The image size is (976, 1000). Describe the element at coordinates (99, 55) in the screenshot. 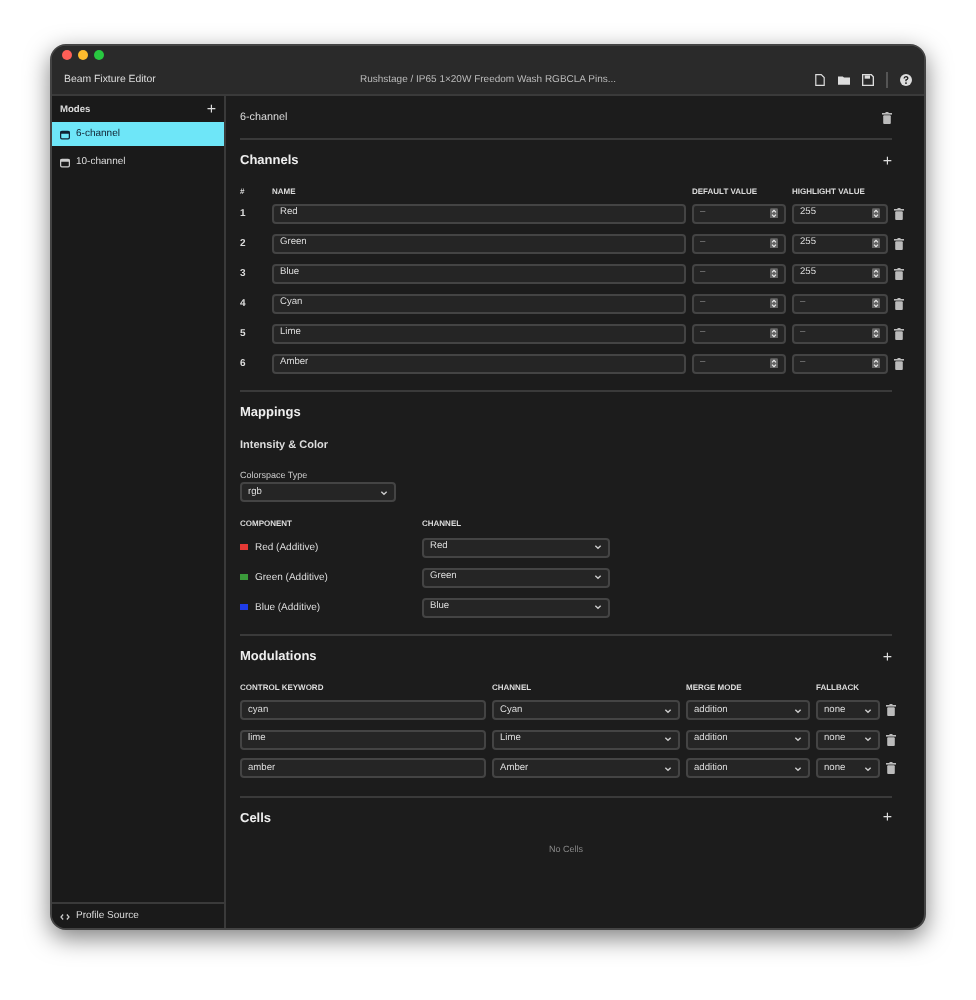

I see `zoom-button` at that location.